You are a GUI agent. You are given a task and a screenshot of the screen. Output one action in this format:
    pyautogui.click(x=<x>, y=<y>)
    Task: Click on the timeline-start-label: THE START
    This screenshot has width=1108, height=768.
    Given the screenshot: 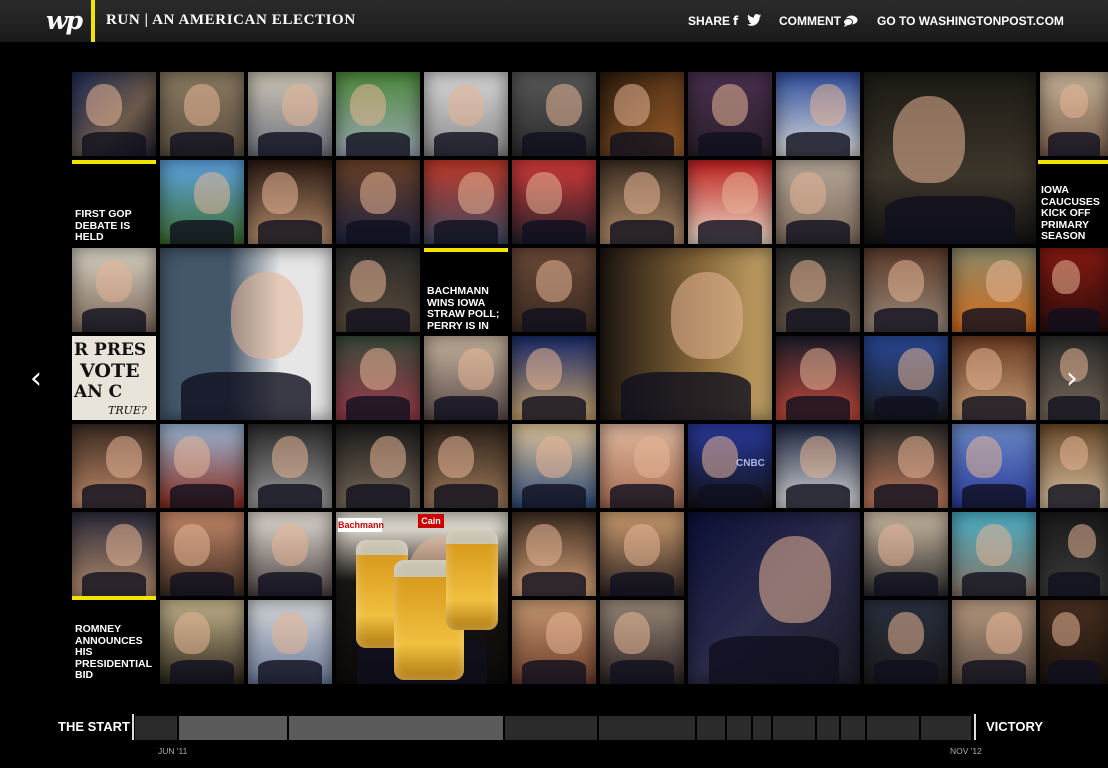 What is the action you would take?
    pyautogui.click(x=94, y=726)
    